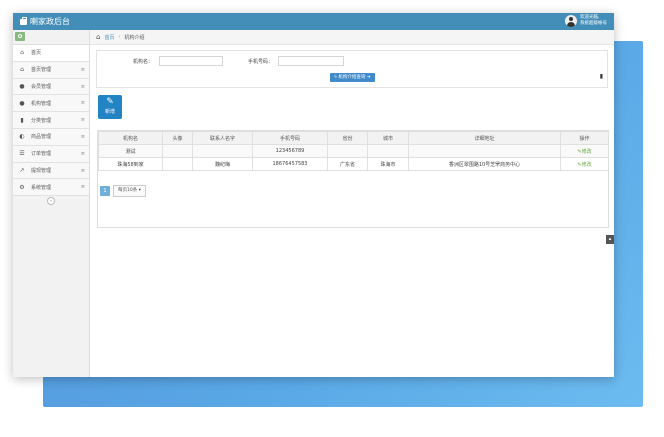 The image size is (664, 437). I want to click on sidebar-item-label: 首页, so click(36, 53).